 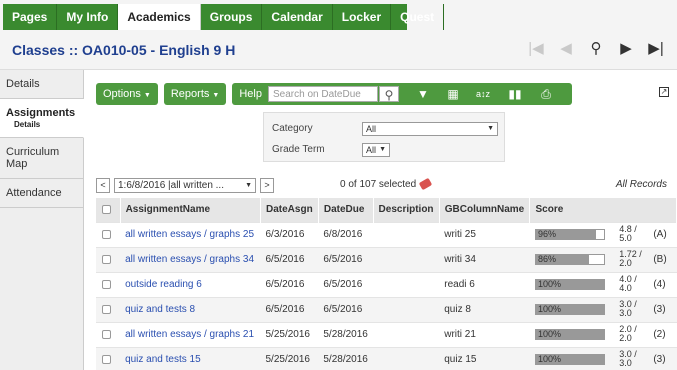 I want to click on score-fraction-cell: 1.72 /2.0, so click(x=631, y=259).